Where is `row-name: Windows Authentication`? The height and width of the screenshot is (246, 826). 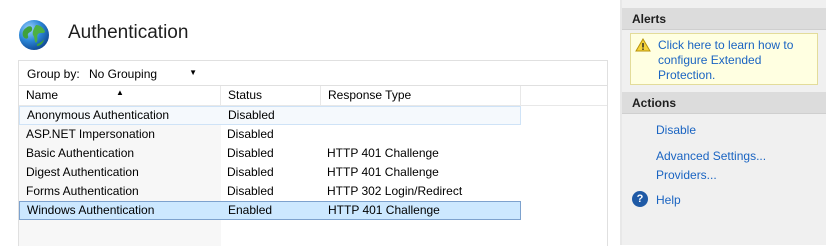 row-name: Windows Authentication is located at coordinates (91, 210).